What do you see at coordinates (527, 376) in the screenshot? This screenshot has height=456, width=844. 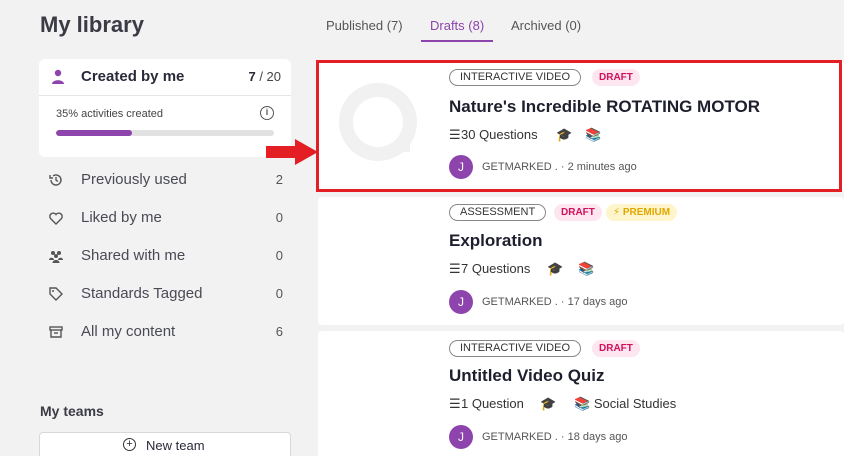 I see `activity-title: Untitled Video Quiz` at bounding box center [527, 376].